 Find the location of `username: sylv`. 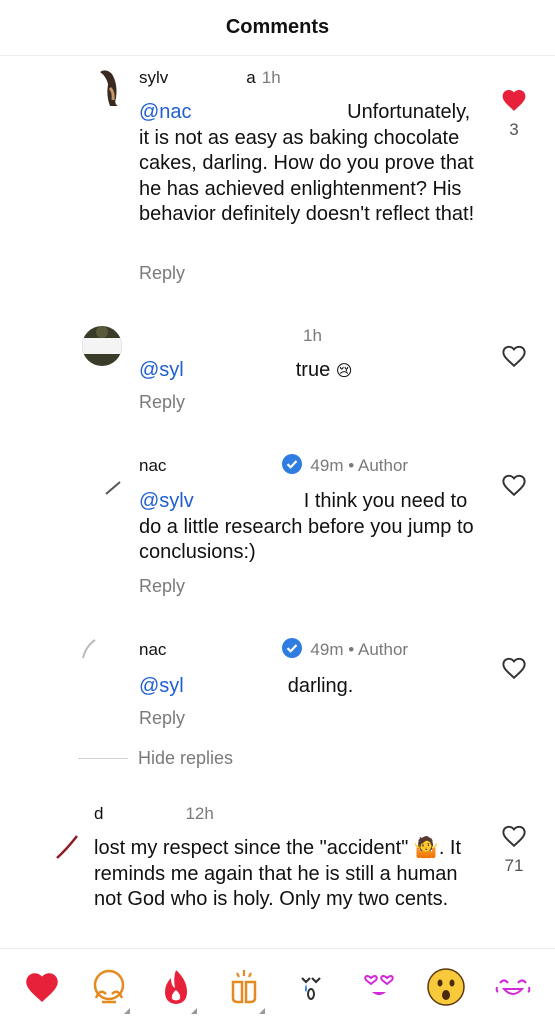

username: sylv is located at coordinates (153, 77).